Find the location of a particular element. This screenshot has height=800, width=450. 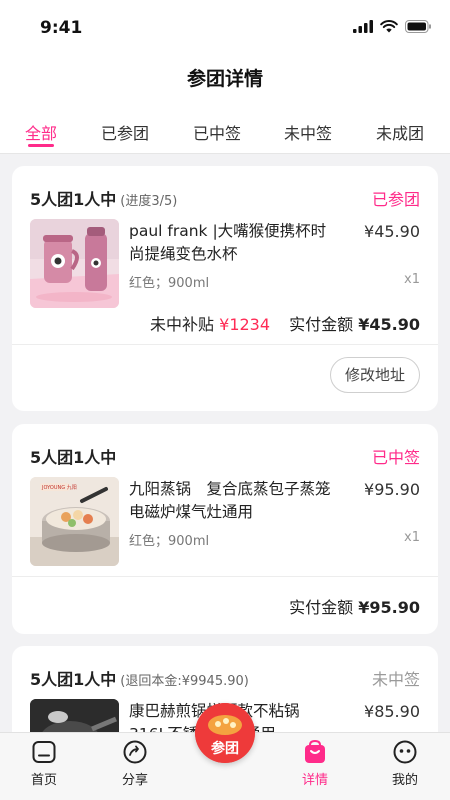

unit-price: ¥85.90 is located at coordinates (392, 711).